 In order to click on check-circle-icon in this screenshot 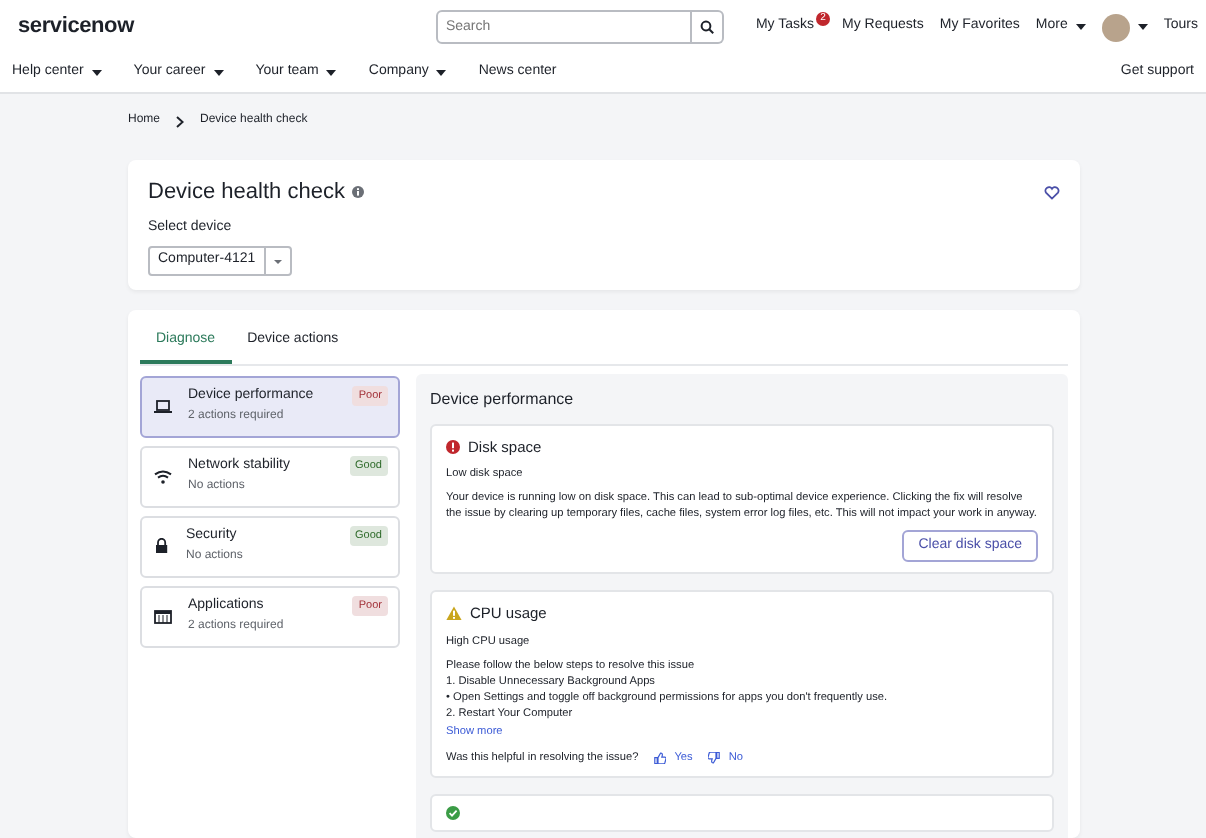, I will do `click(453, 813)`.